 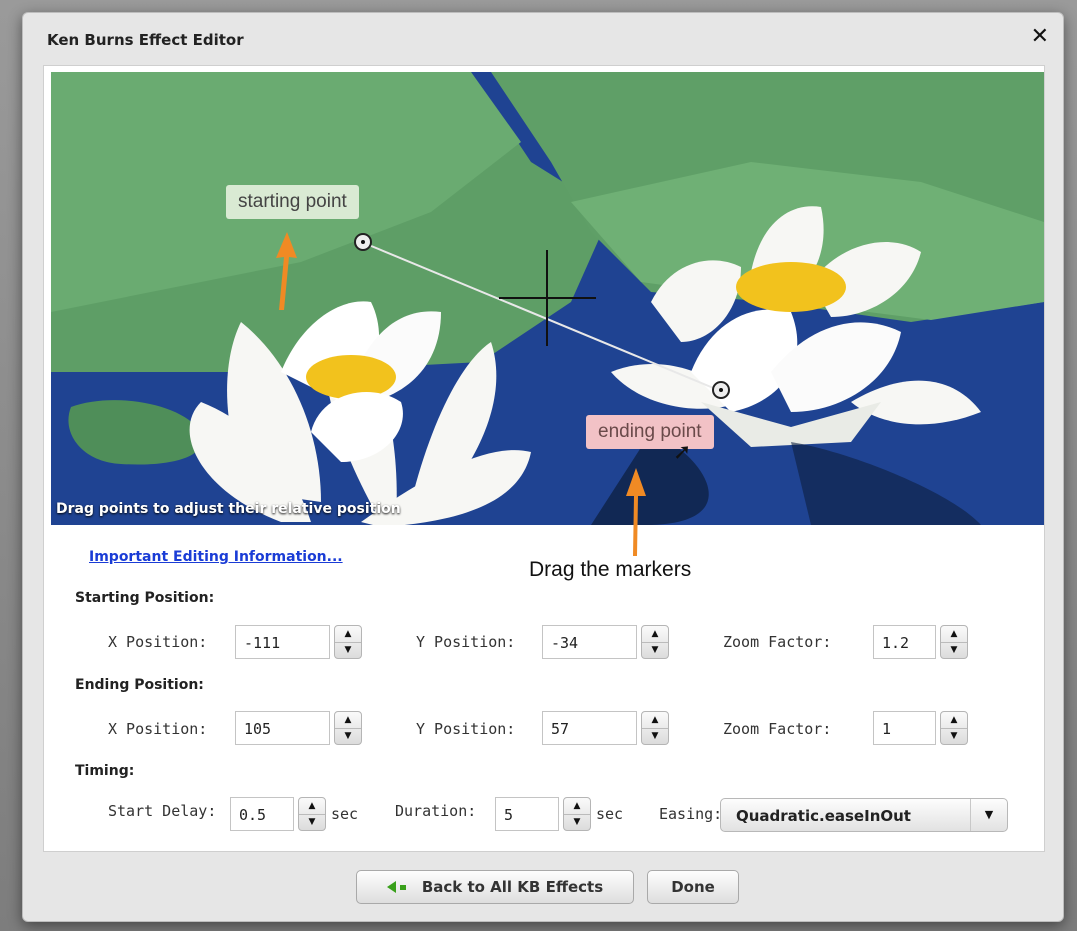 What do you see at coordinates (721, 390) in the screenshot?
I see `end-marker-icon` at bounding box center [721, 390].